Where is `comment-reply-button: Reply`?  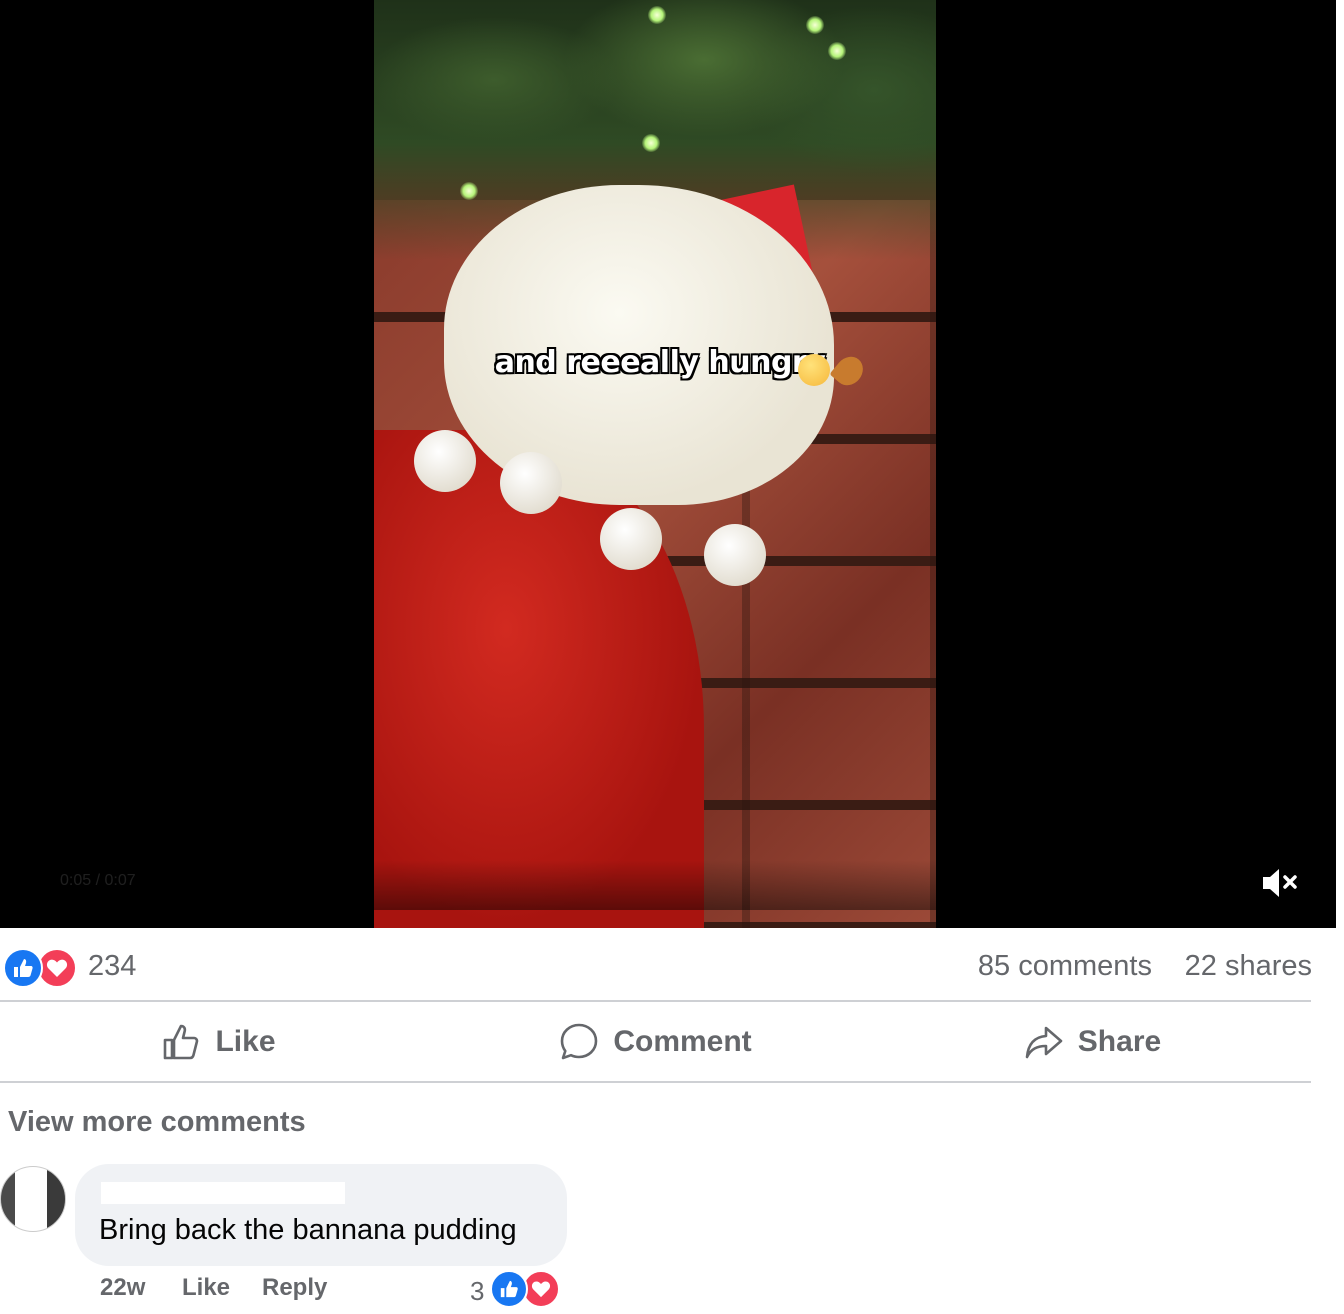
comment-reply-button: Reply is located at coordinates (294, 1288).